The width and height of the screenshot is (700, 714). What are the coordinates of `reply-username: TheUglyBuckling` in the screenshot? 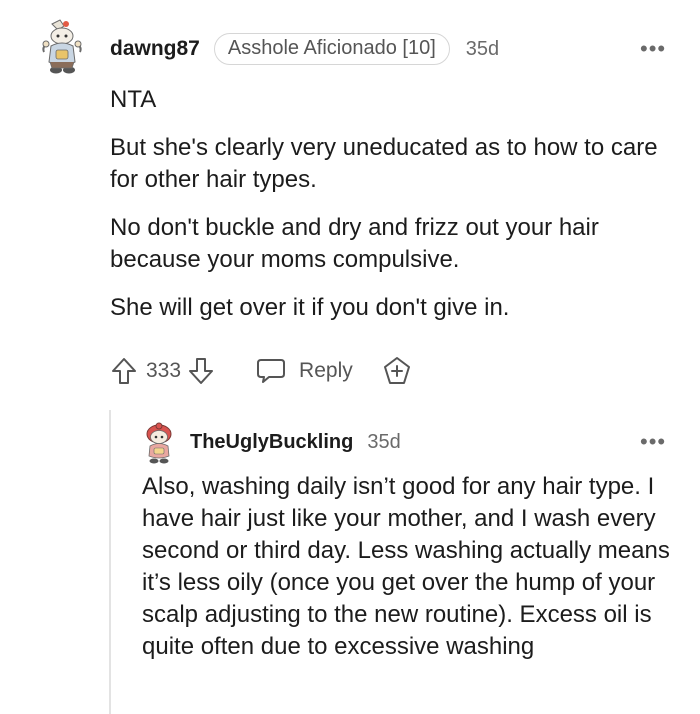 It's located at (271, 442).